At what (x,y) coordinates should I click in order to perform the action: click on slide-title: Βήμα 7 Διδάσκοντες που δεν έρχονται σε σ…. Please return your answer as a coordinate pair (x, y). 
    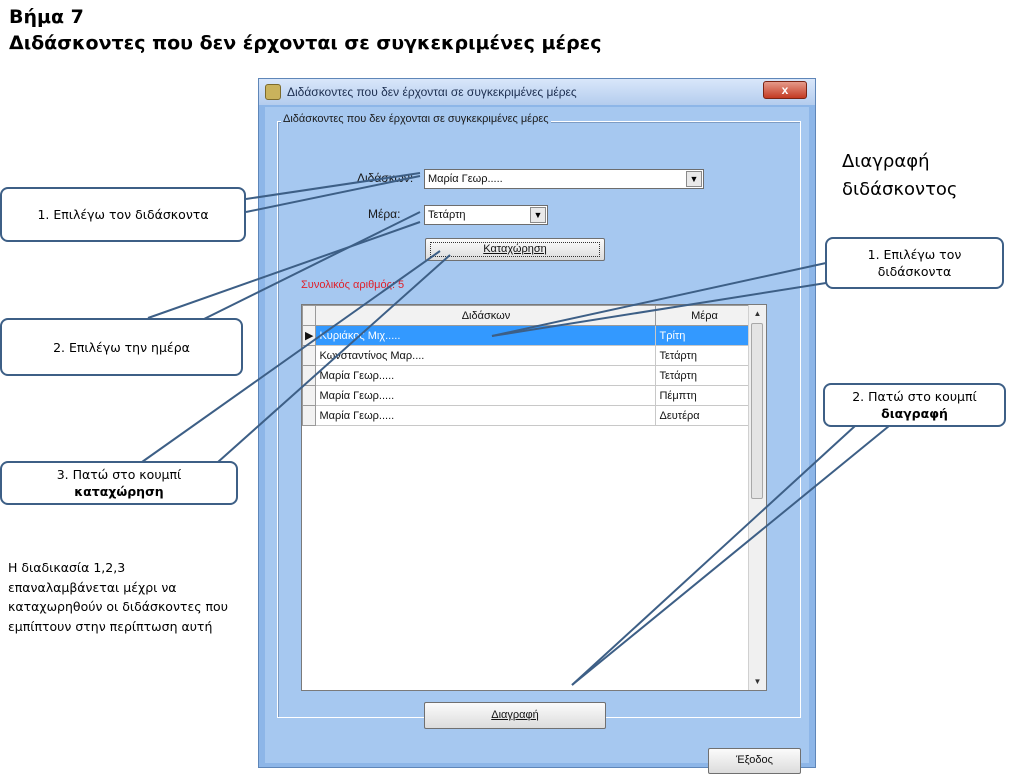
    Looking at the image, I should click on (305, 30).